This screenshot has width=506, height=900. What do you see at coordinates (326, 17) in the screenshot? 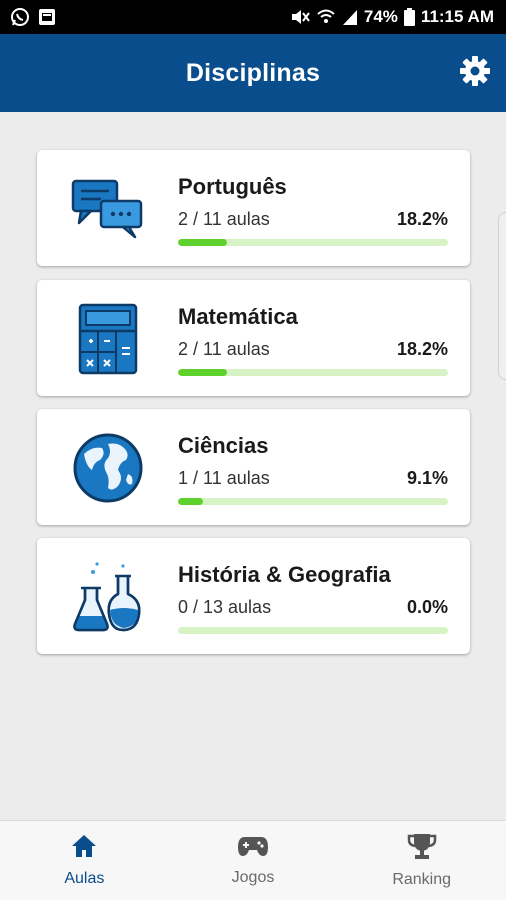
I see `wifi-icon` at bounding box center [326, 17].